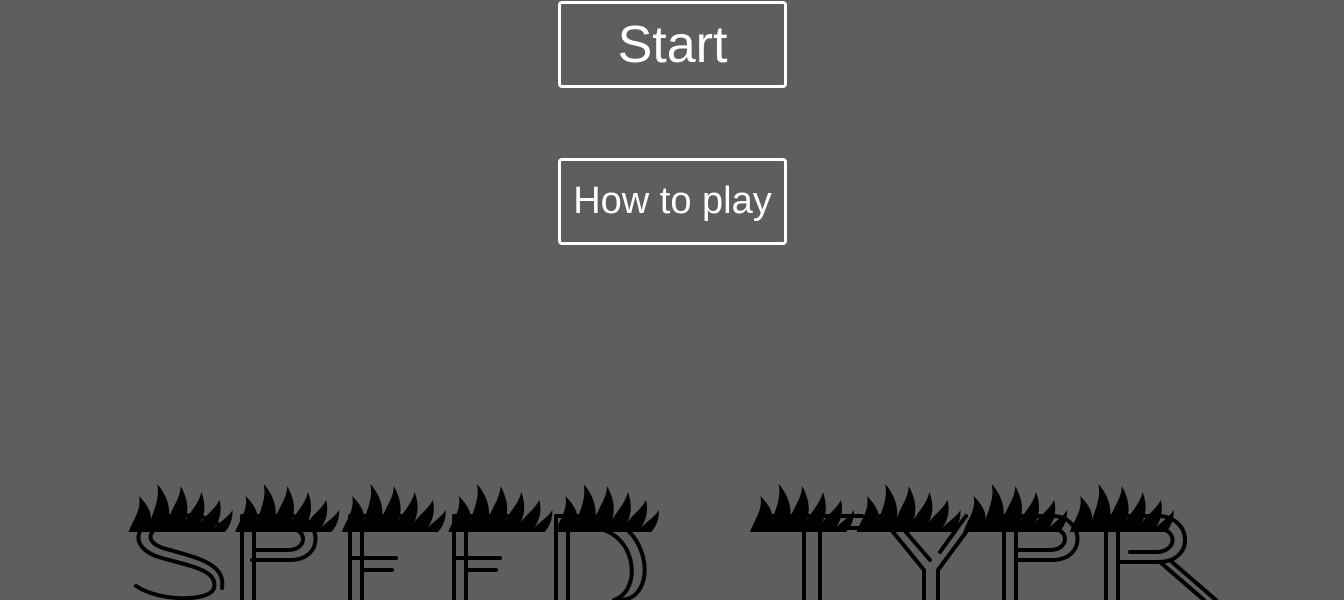 This screenshot has height=600, width=1344. I want to click on how-to-play-button-label: How to play, so click(672, 201).